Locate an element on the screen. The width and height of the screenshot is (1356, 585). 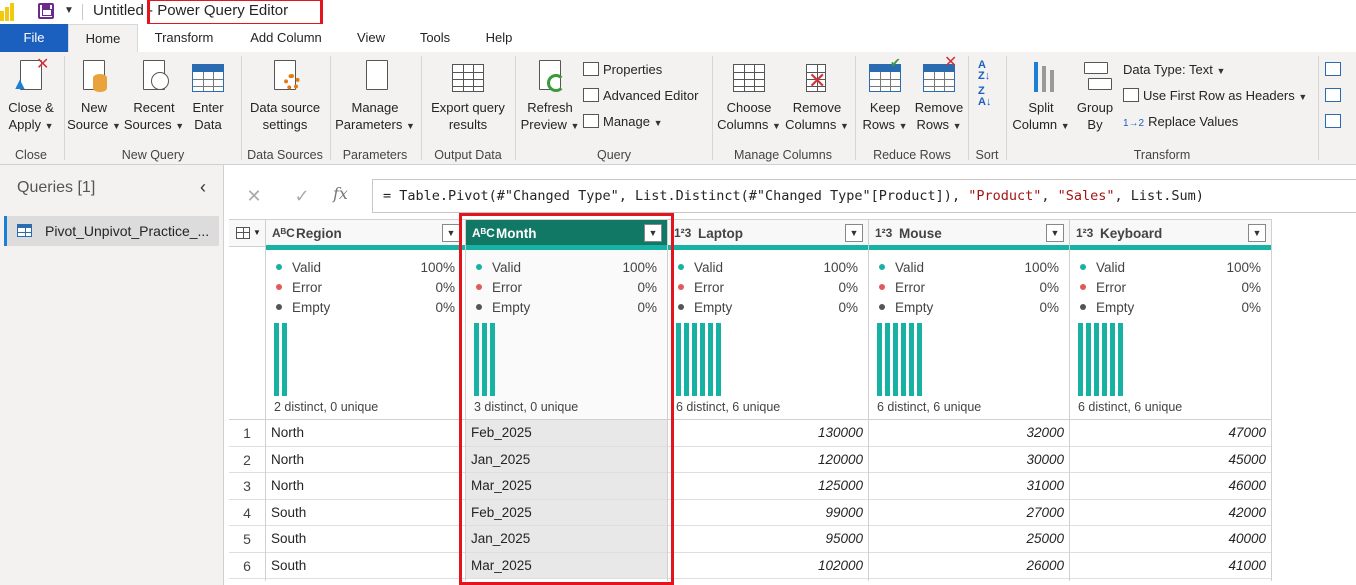
column-header: 1²3 Mouse ▼ is located at coordinates (969, 233).